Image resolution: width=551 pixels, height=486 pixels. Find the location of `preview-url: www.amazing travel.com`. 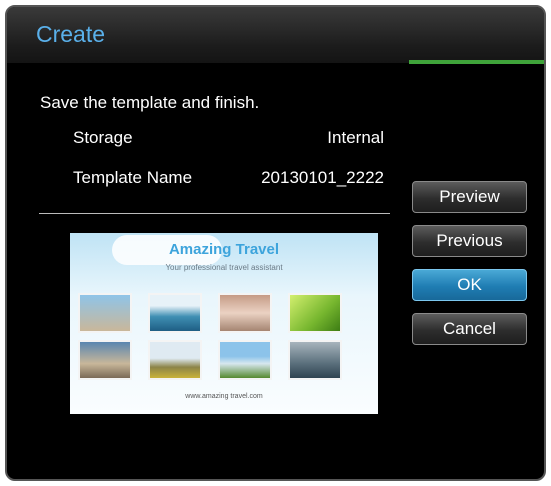

preview-url: www.amazing travel.com is located at coordinates (224, 396).